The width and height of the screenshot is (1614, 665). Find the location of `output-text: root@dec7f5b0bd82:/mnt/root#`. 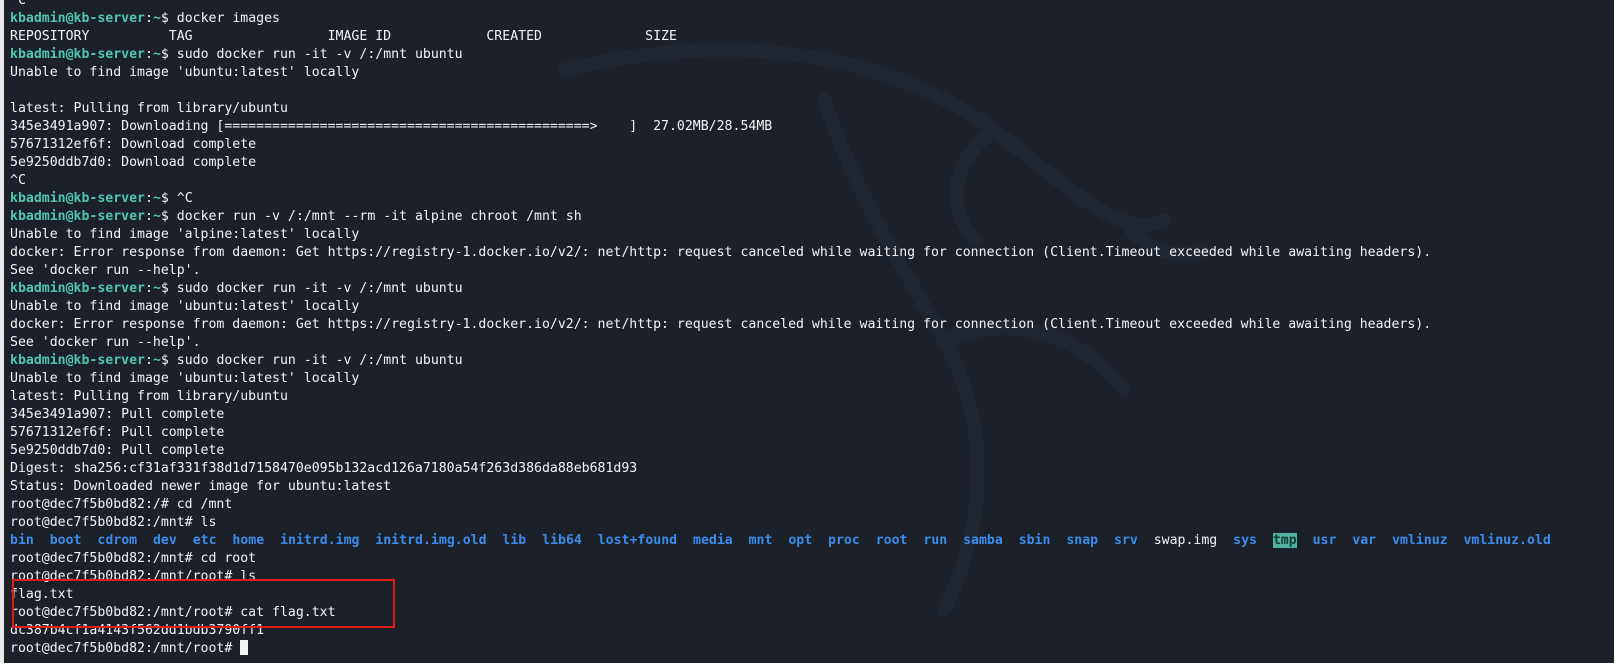

output-text: root@dec7f5b0bd82:/mnt/root# is located at coordinates (125, 648).